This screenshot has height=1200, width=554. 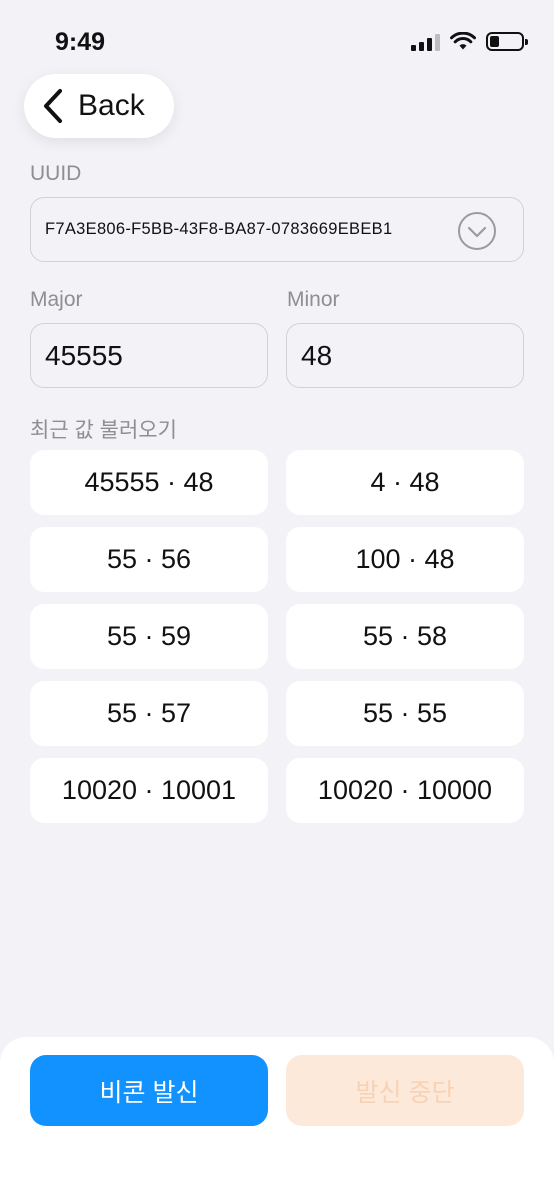 I want to click on cellular-signal-icon, so click(x=425, y=42).